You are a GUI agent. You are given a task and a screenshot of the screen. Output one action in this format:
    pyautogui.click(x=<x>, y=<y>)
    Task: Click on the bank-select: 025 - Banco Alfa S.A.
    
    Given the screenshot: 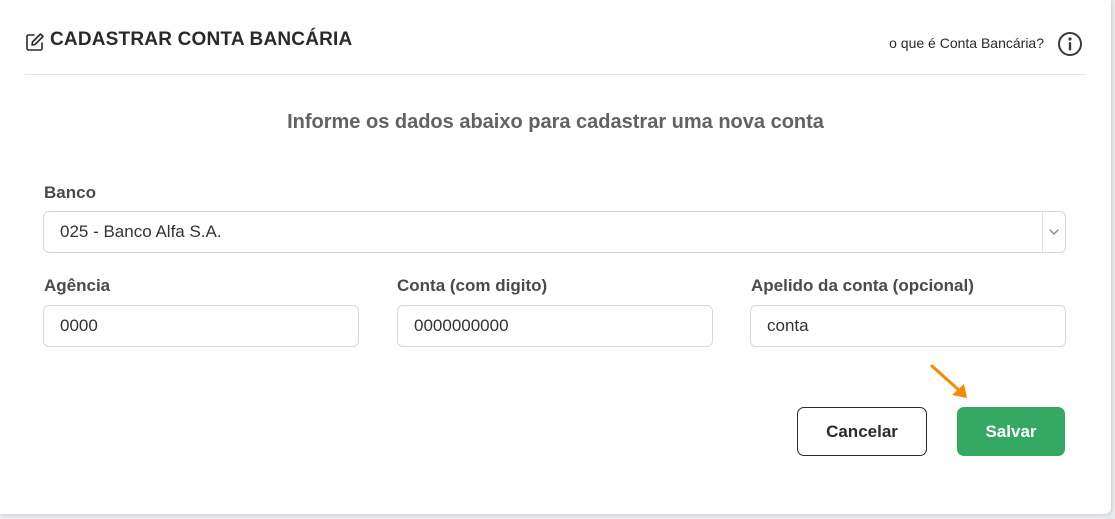 What is the action you would take?
    pyautogui.click(x=554, y=232)
    